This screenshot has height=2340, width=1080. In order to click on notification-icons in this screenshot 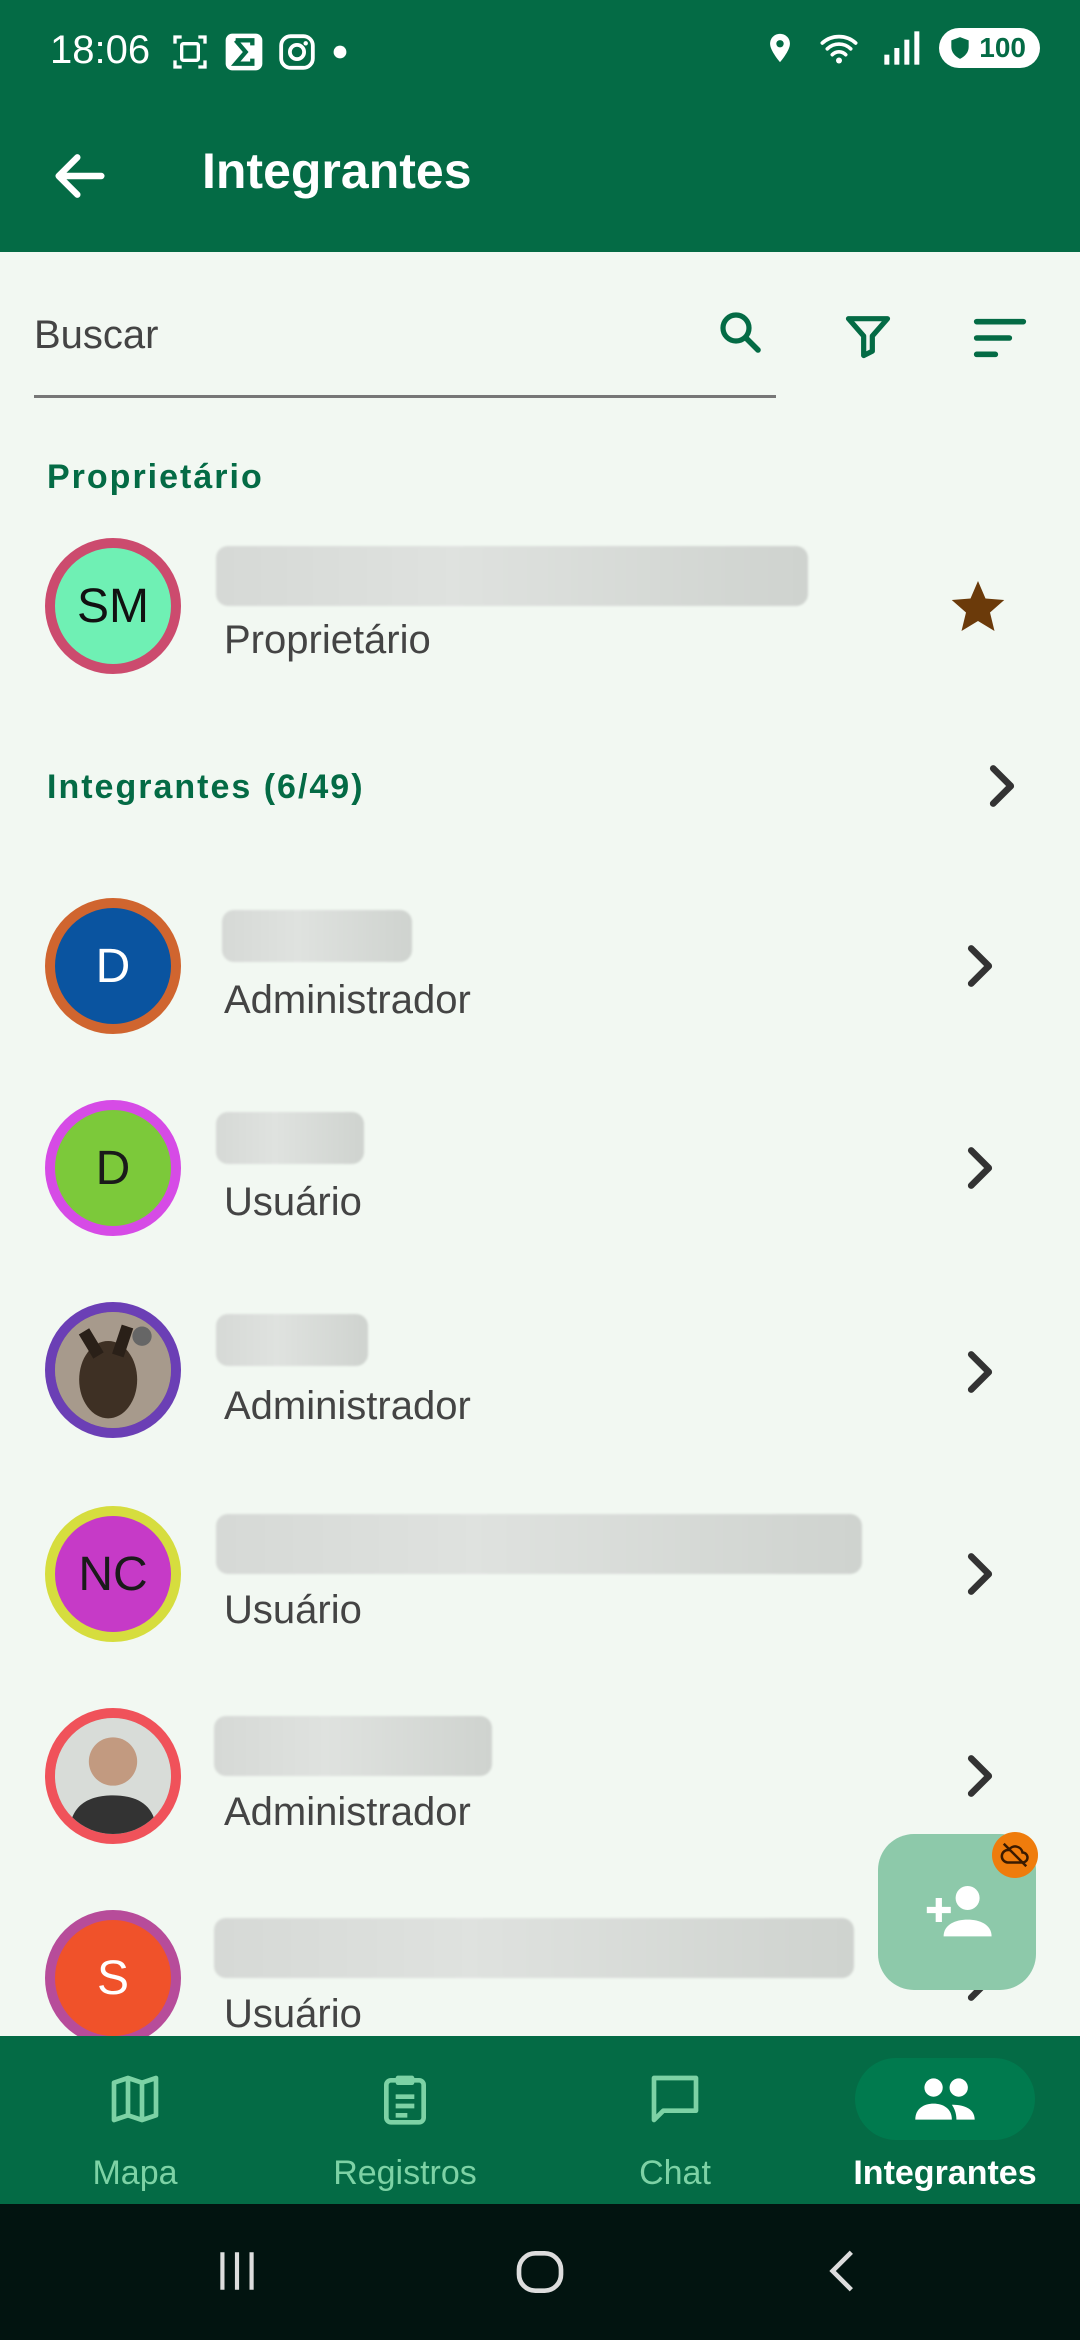, I will do `click(260, 52)`.